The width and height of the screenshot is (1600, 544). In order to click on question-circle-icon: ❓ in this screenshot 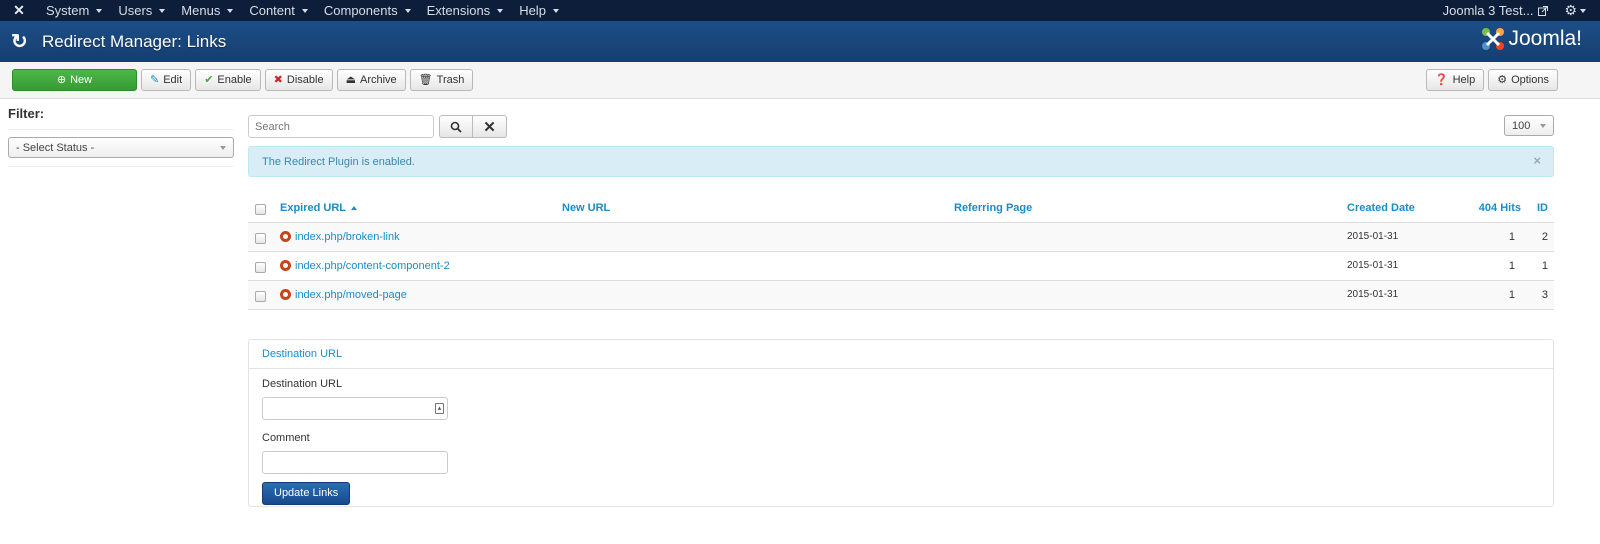, I will do `click(1441, 79)`.